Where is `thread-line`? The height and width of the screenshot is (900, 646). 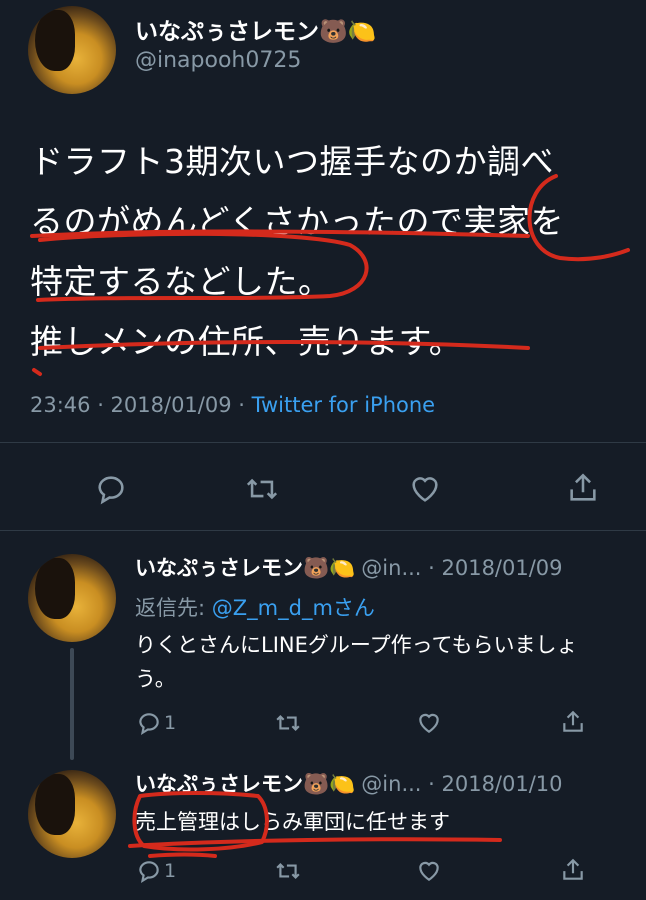
thread-line is located at coordinates (72, 704).